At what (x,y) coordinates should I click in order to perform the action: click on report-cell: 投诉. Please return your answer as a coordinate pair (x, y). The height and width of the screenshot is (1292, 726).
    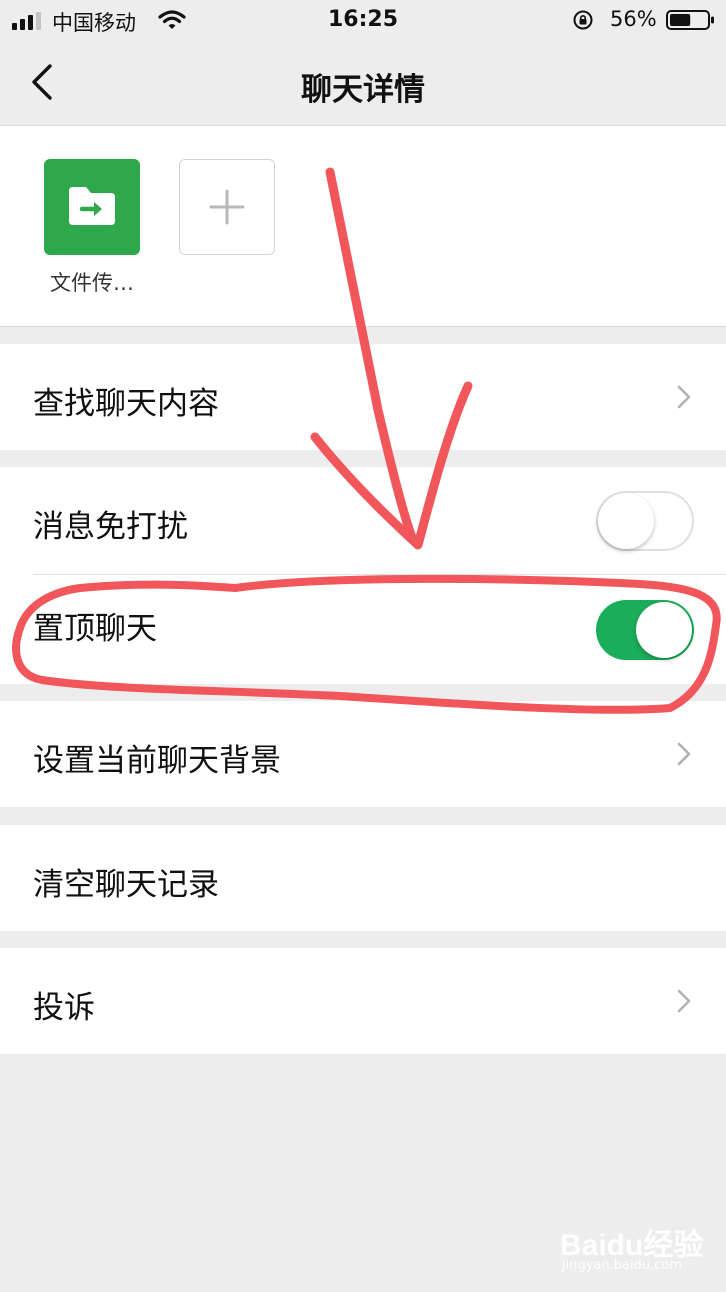
    Looking at the image, I should click on (363, 1001).